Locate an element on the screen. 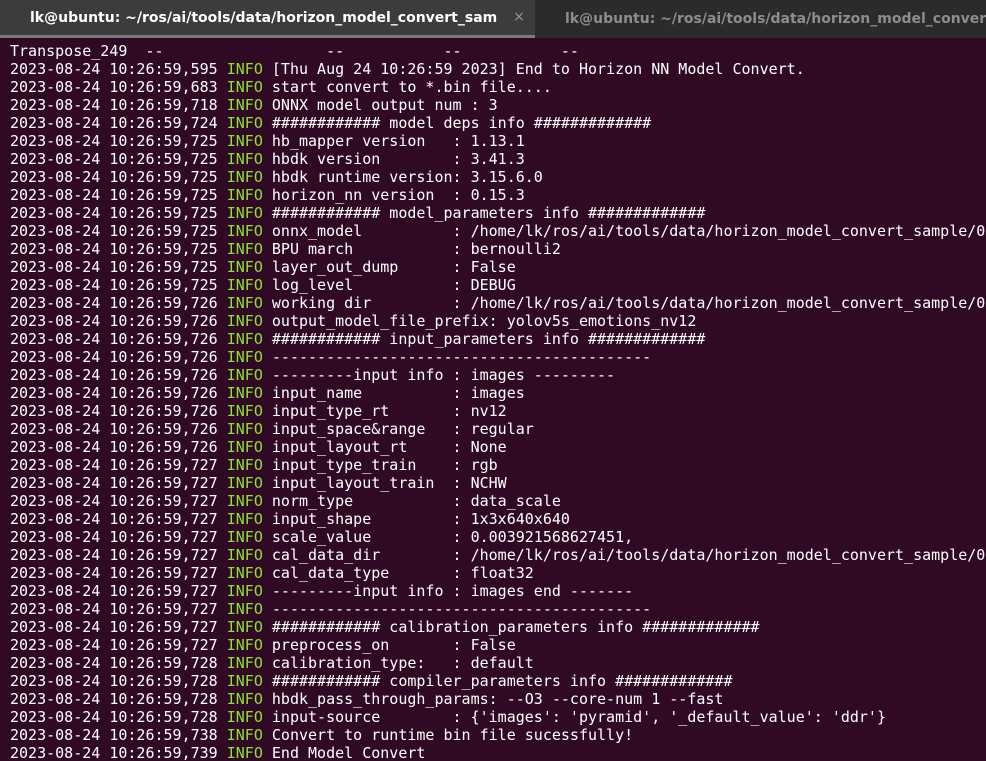  log-timestamp: 2023-08-24 10:26:59,738 is located at coordinates (114, 735).